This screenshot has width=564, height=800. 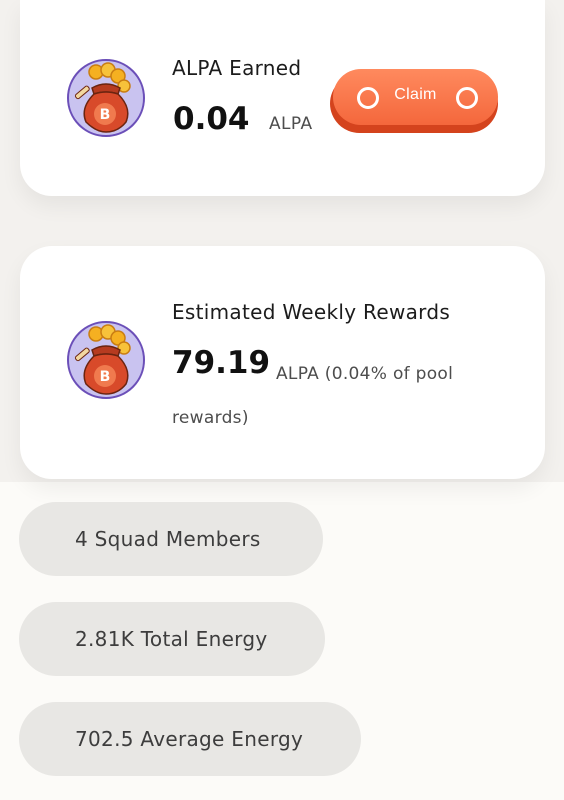 I want to click on stat-label: 4 Squad Members, so click(x=168, y=539).